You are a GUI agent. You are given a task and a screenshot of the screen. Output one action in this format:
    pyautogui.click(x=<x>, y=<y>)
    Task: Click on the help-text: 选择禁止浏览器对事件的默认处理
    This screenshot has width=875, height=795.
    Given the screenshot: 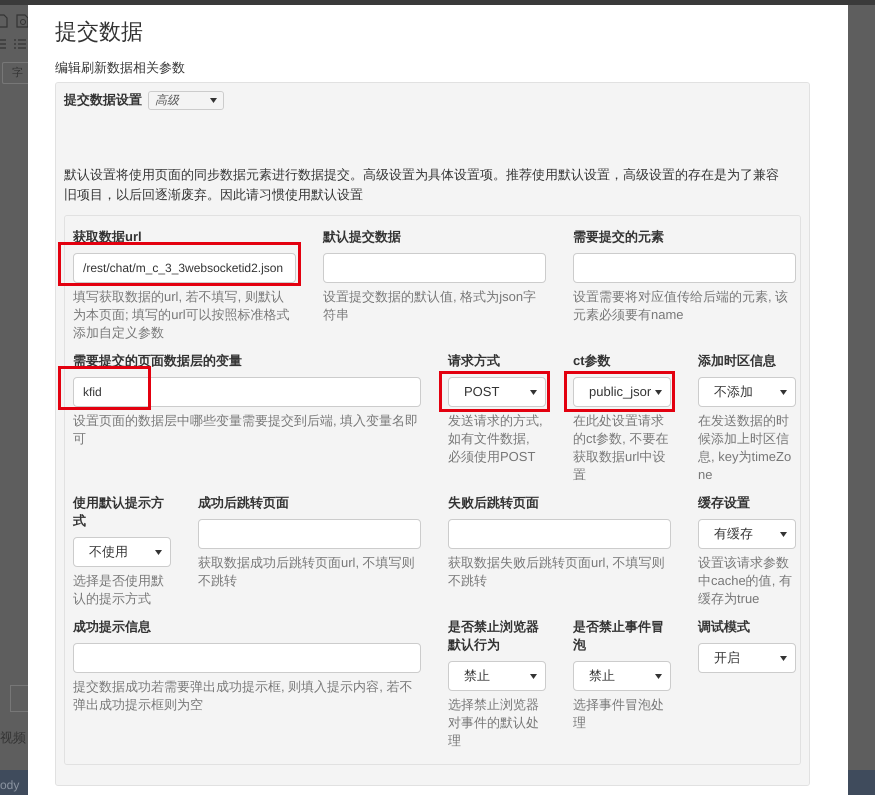 What is the action you would take?
    pyautogui.click(x=494, y=723)
    